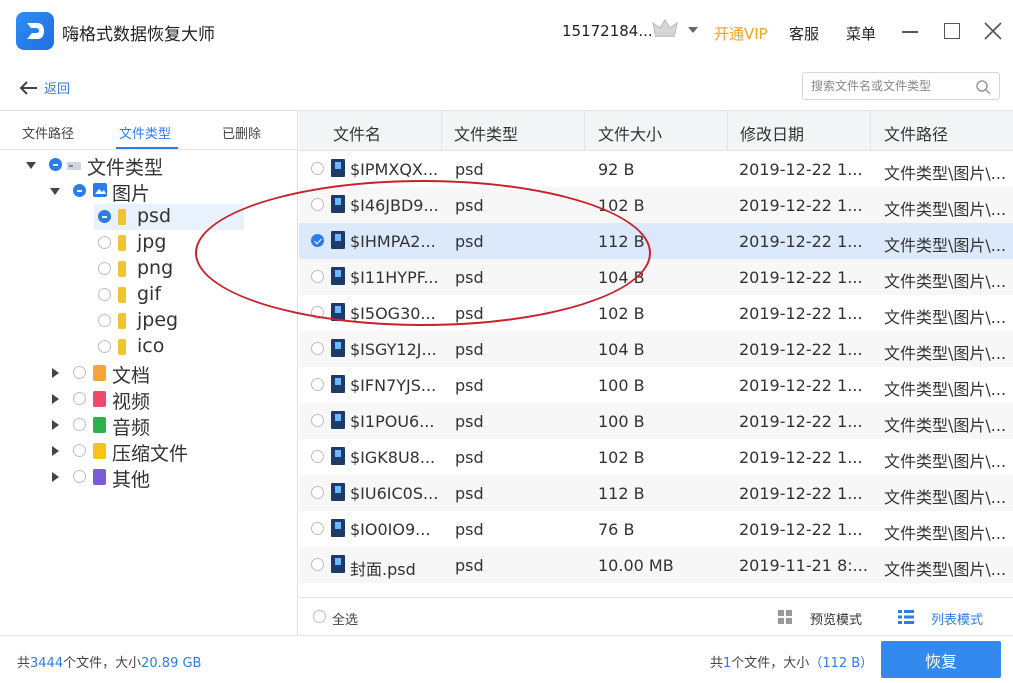 Image resolution: width=1013 pixels, height=683 pixels. I want to click on column-header-type: 文件类型, so click(486, 133).